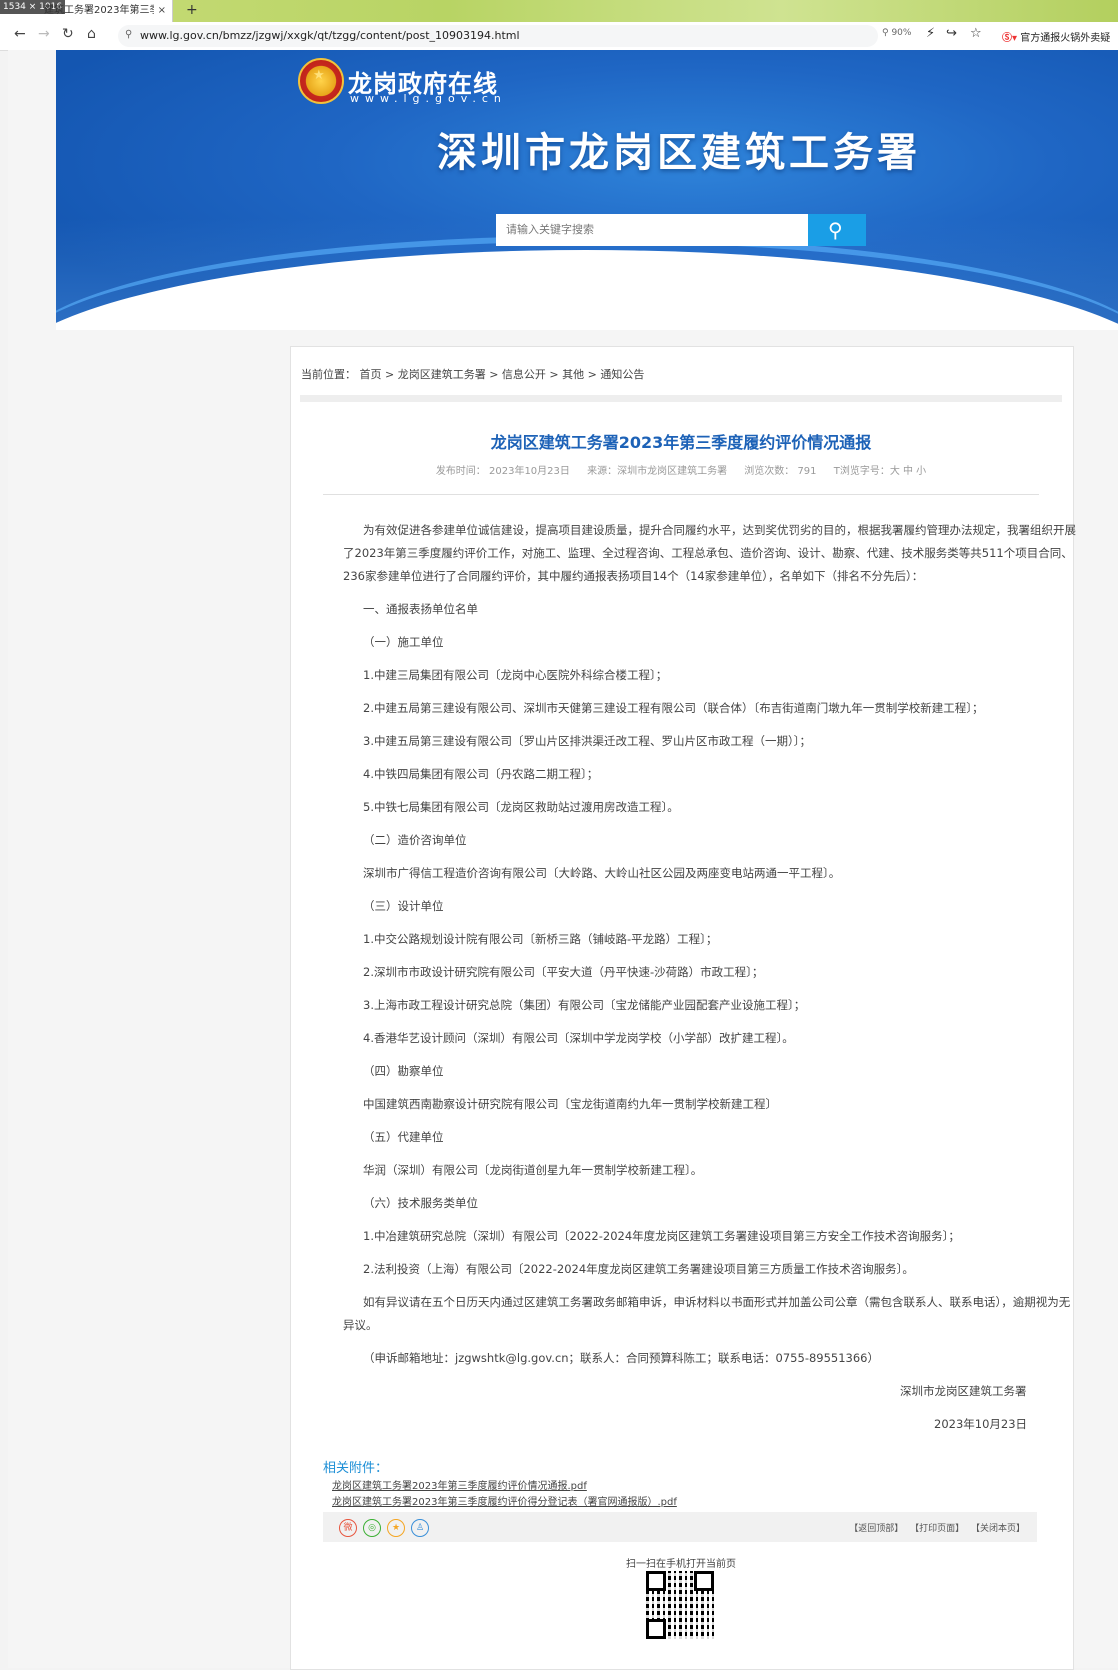  Describe the element at coordinates (684, 317) in the screenshot. I see `nav-info: 信息公开` at that location.